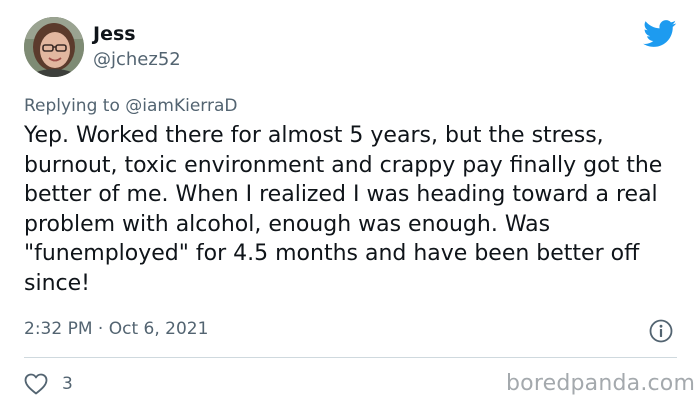  What do you see at coordinates (660, 34) in the screenshot?
I see `twitter-bird-icon` at bounding box center [660, 34].